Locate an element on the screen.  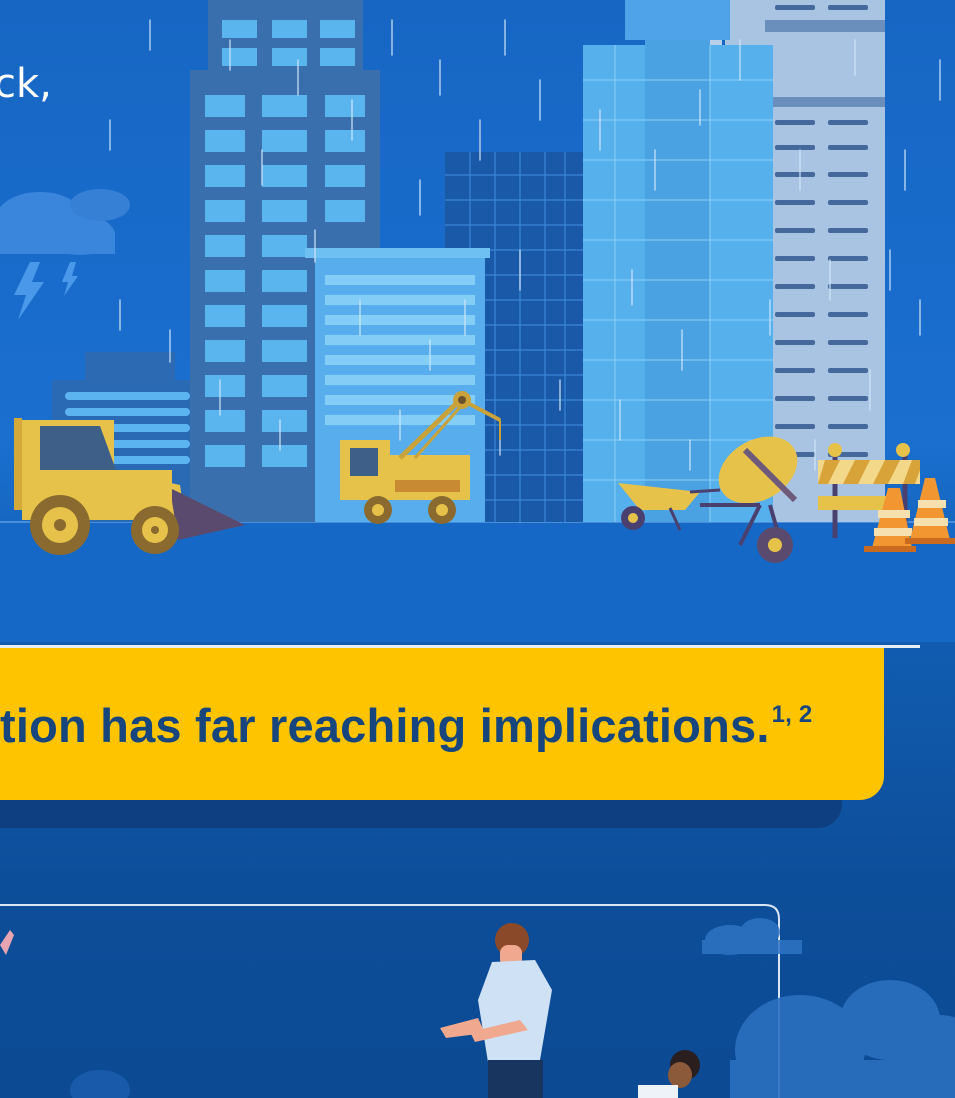
banner-headline-text: tion has far reaching implications. is located at coordinates (385, 725).